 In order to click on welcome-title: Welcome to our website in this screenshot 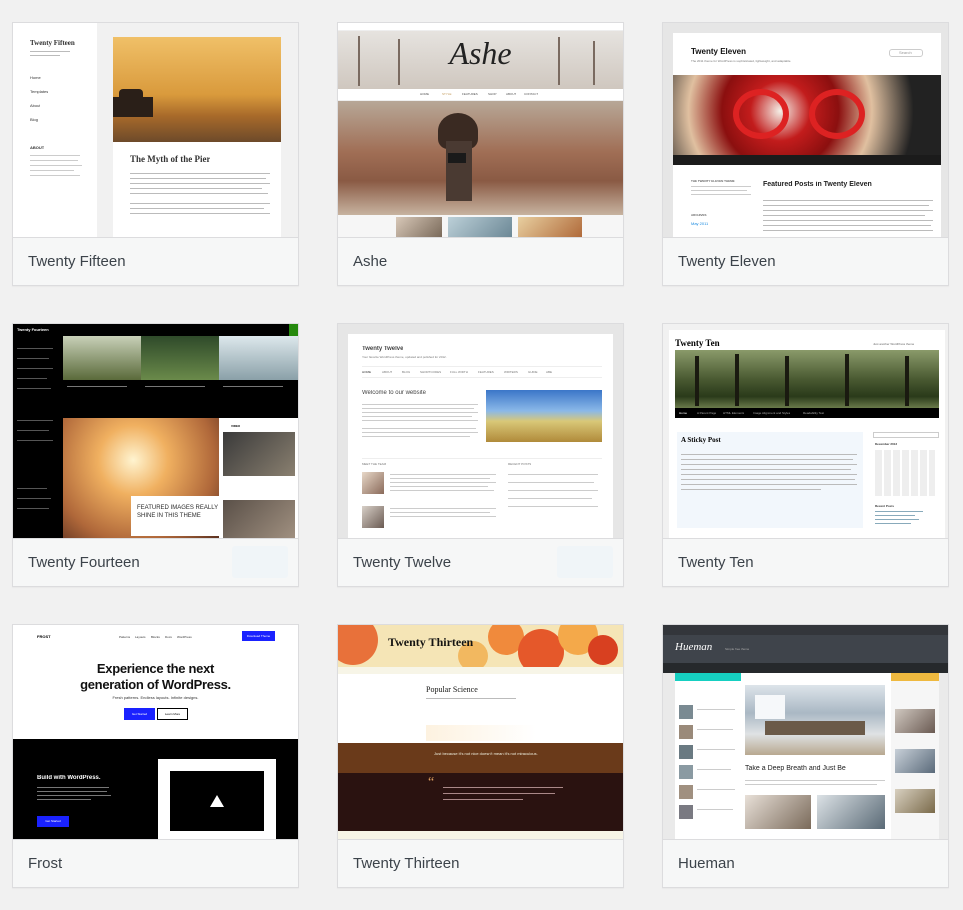, I will do `click(394, 393)`.